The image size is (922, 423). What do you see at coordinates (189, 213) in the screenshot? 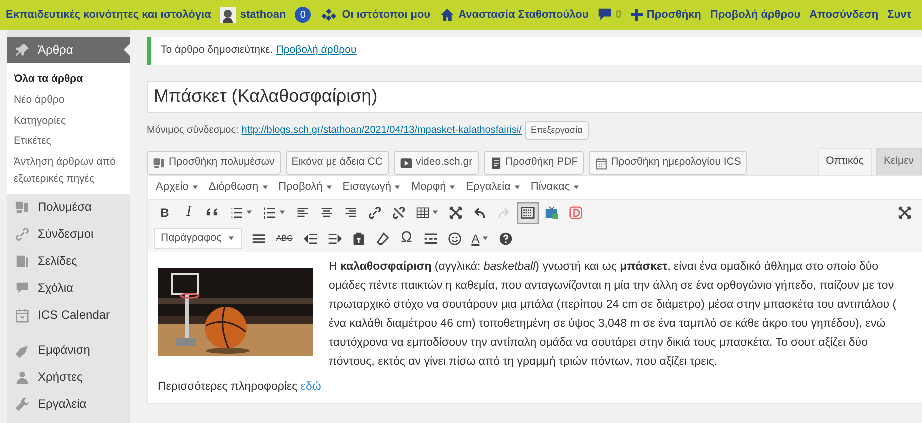
I see `toolbar-button: I` at bounding box center [189, 213].